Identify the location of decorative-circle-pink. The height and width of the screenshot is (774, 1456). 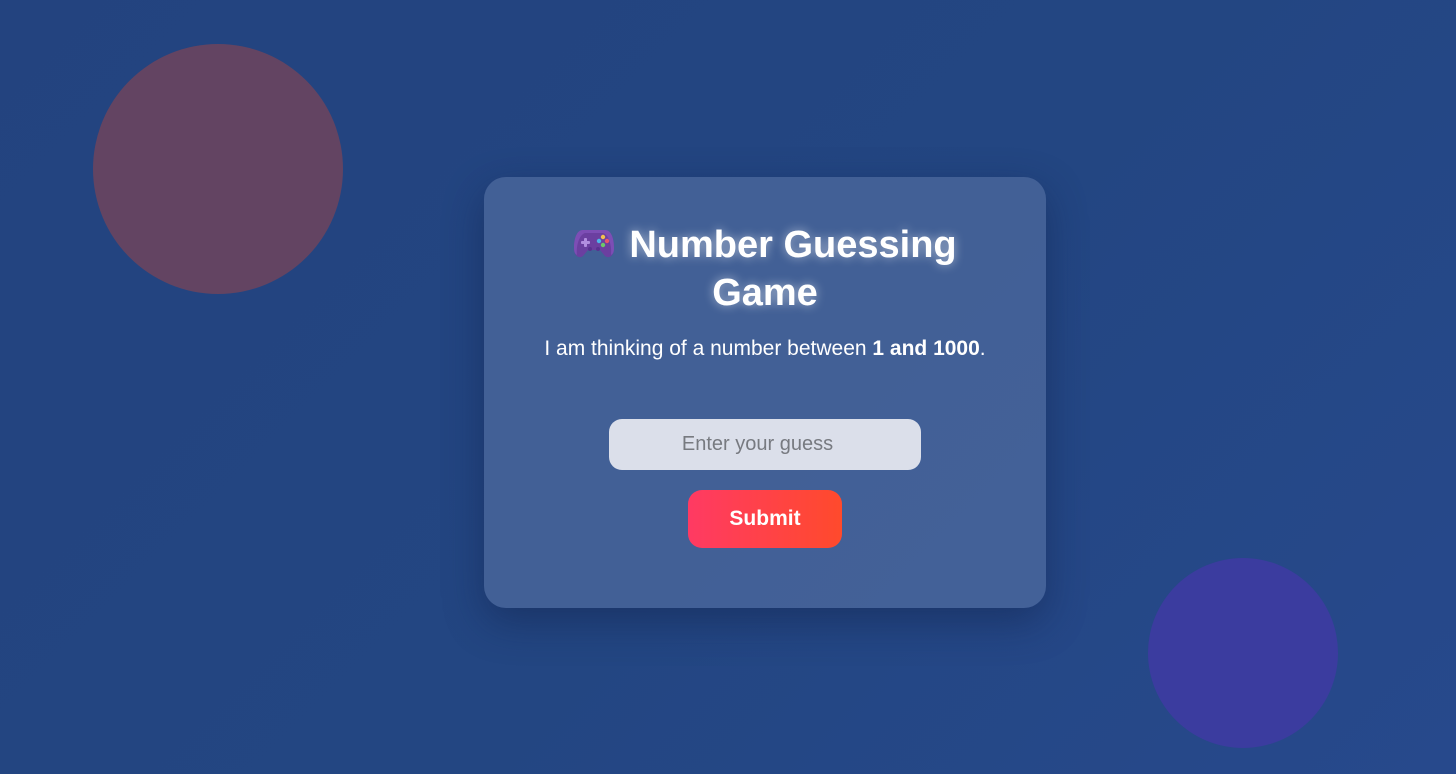
(218, 169).